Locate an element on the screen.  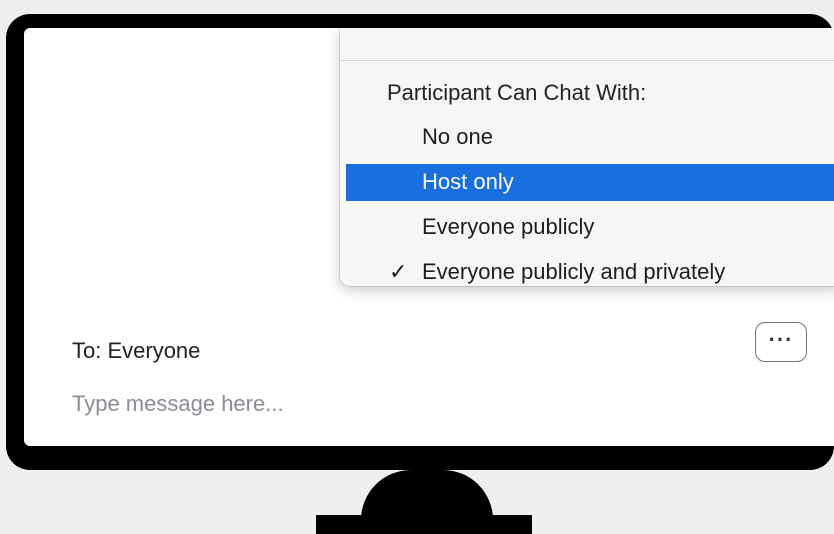
ellipsis-icon: ··· is located at coordinates (781, 339).